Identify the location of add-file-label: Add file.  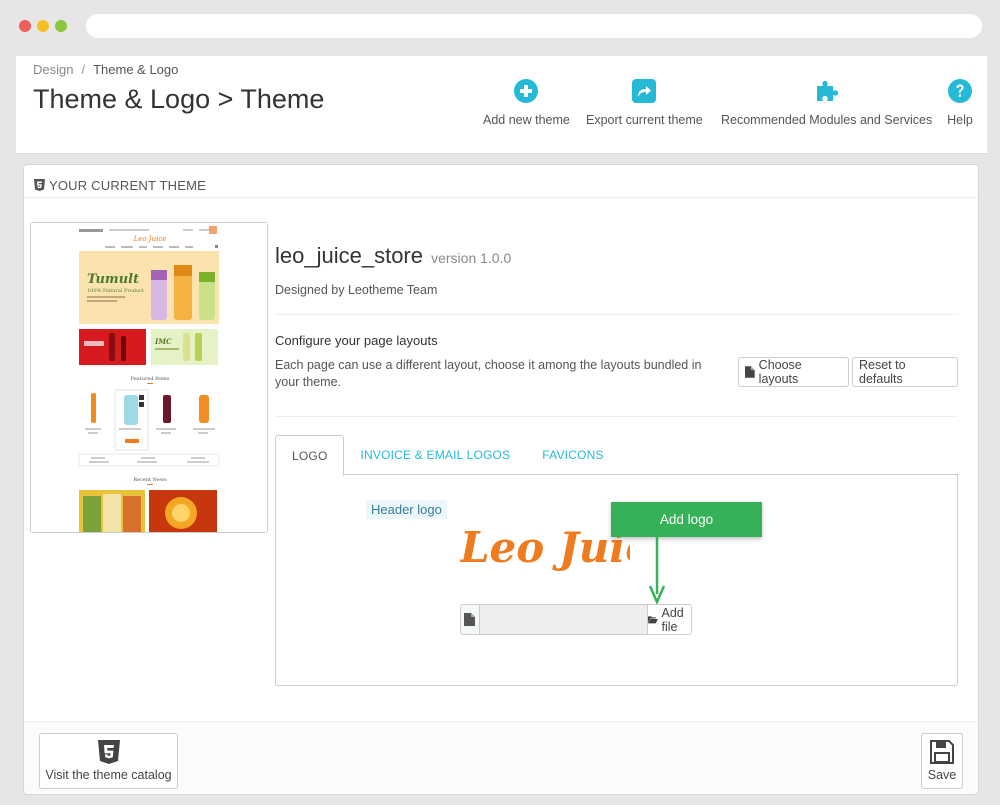
(672, 619).